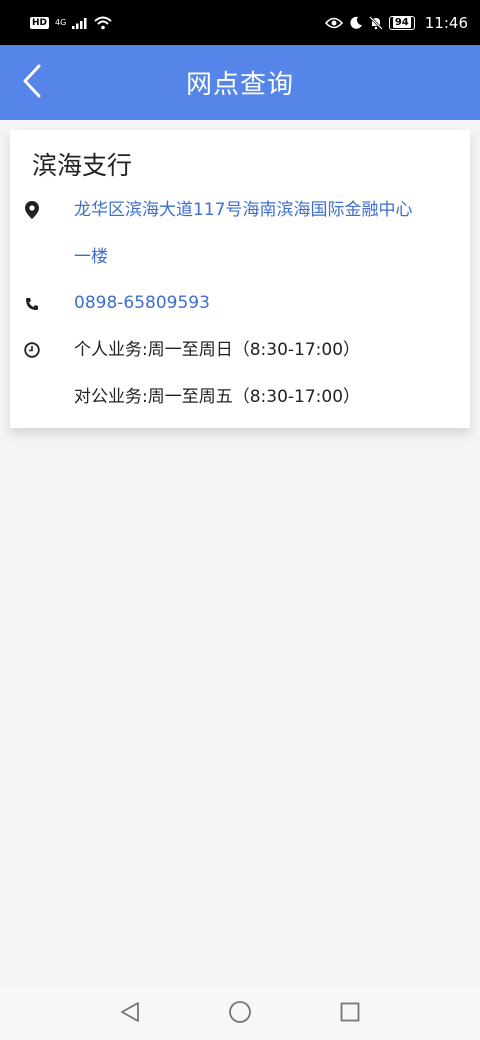 This screenshot has width=480, height=1040. Describe the element at coordinates (103, 23) in the screenshot. I see `wifi-icon` at that location.